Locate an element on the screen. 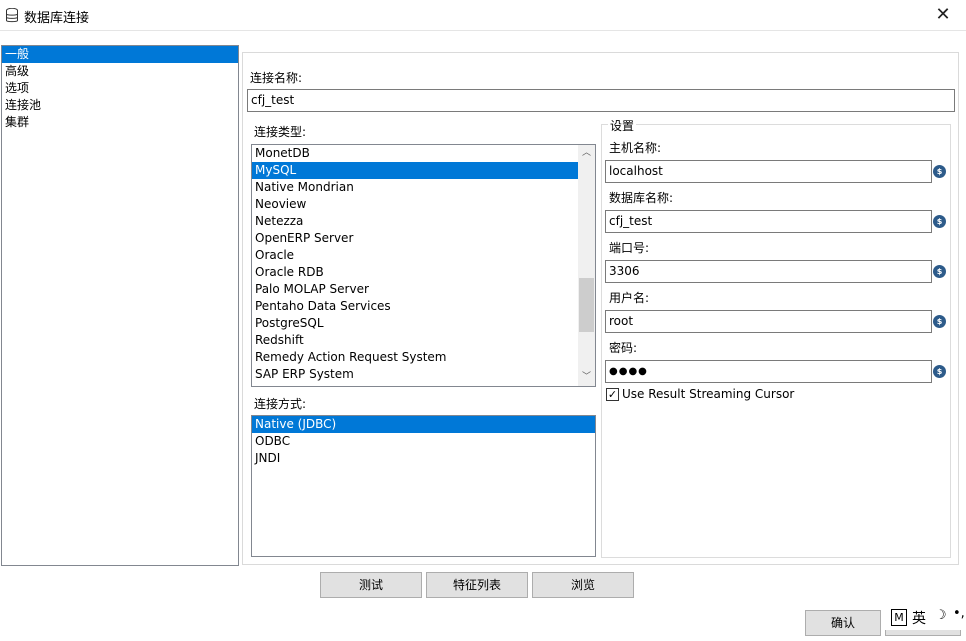 The height and width of the screenshot is (641, 966). connection-type-item: OpenERP Server is located at coordinates (415, 238).